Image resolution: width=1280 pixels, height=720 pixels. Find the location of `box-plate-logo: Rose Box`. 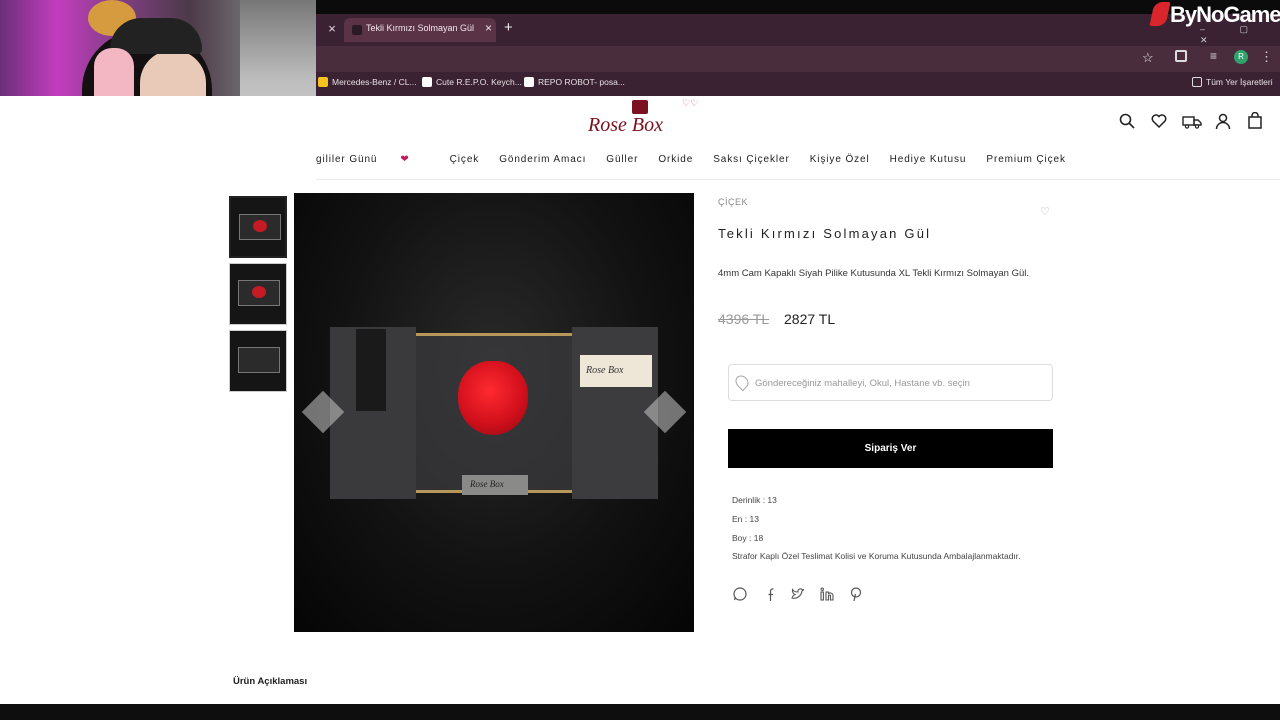

box-plate-logo: Rose Box is located at coordinates (487, 484).